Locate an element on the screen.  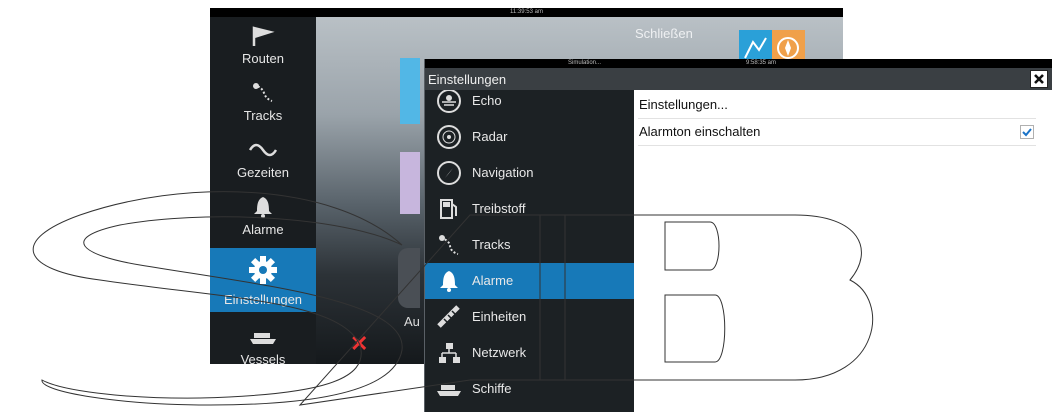
menu-label-navigation: Navigation is located at coordinates (503, 172).